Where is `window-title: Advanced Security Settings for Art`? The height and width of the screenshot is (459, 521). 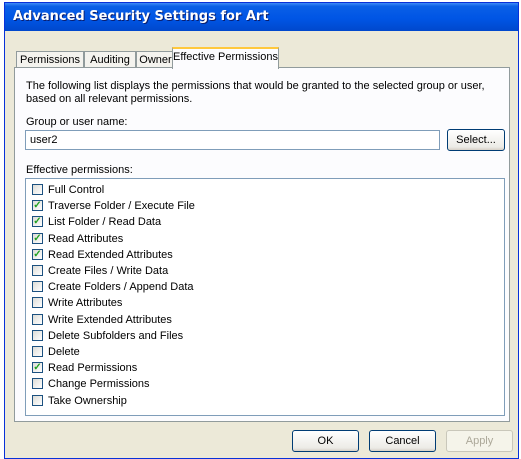
window-title: Advanced Security Settings for Art is located at coordinates (141, 16).